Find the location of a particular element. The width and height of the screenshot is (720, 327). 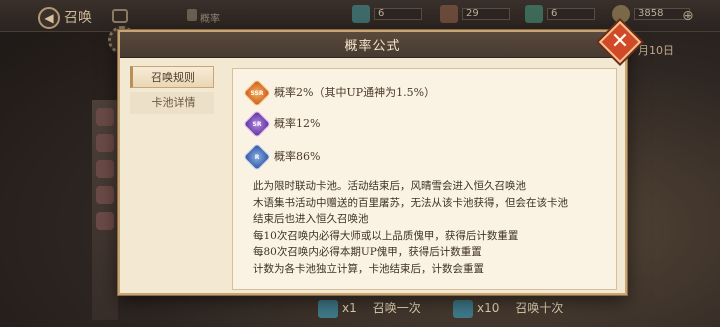

sr-rarity-icon: SR is located at coordinates (257, 124).